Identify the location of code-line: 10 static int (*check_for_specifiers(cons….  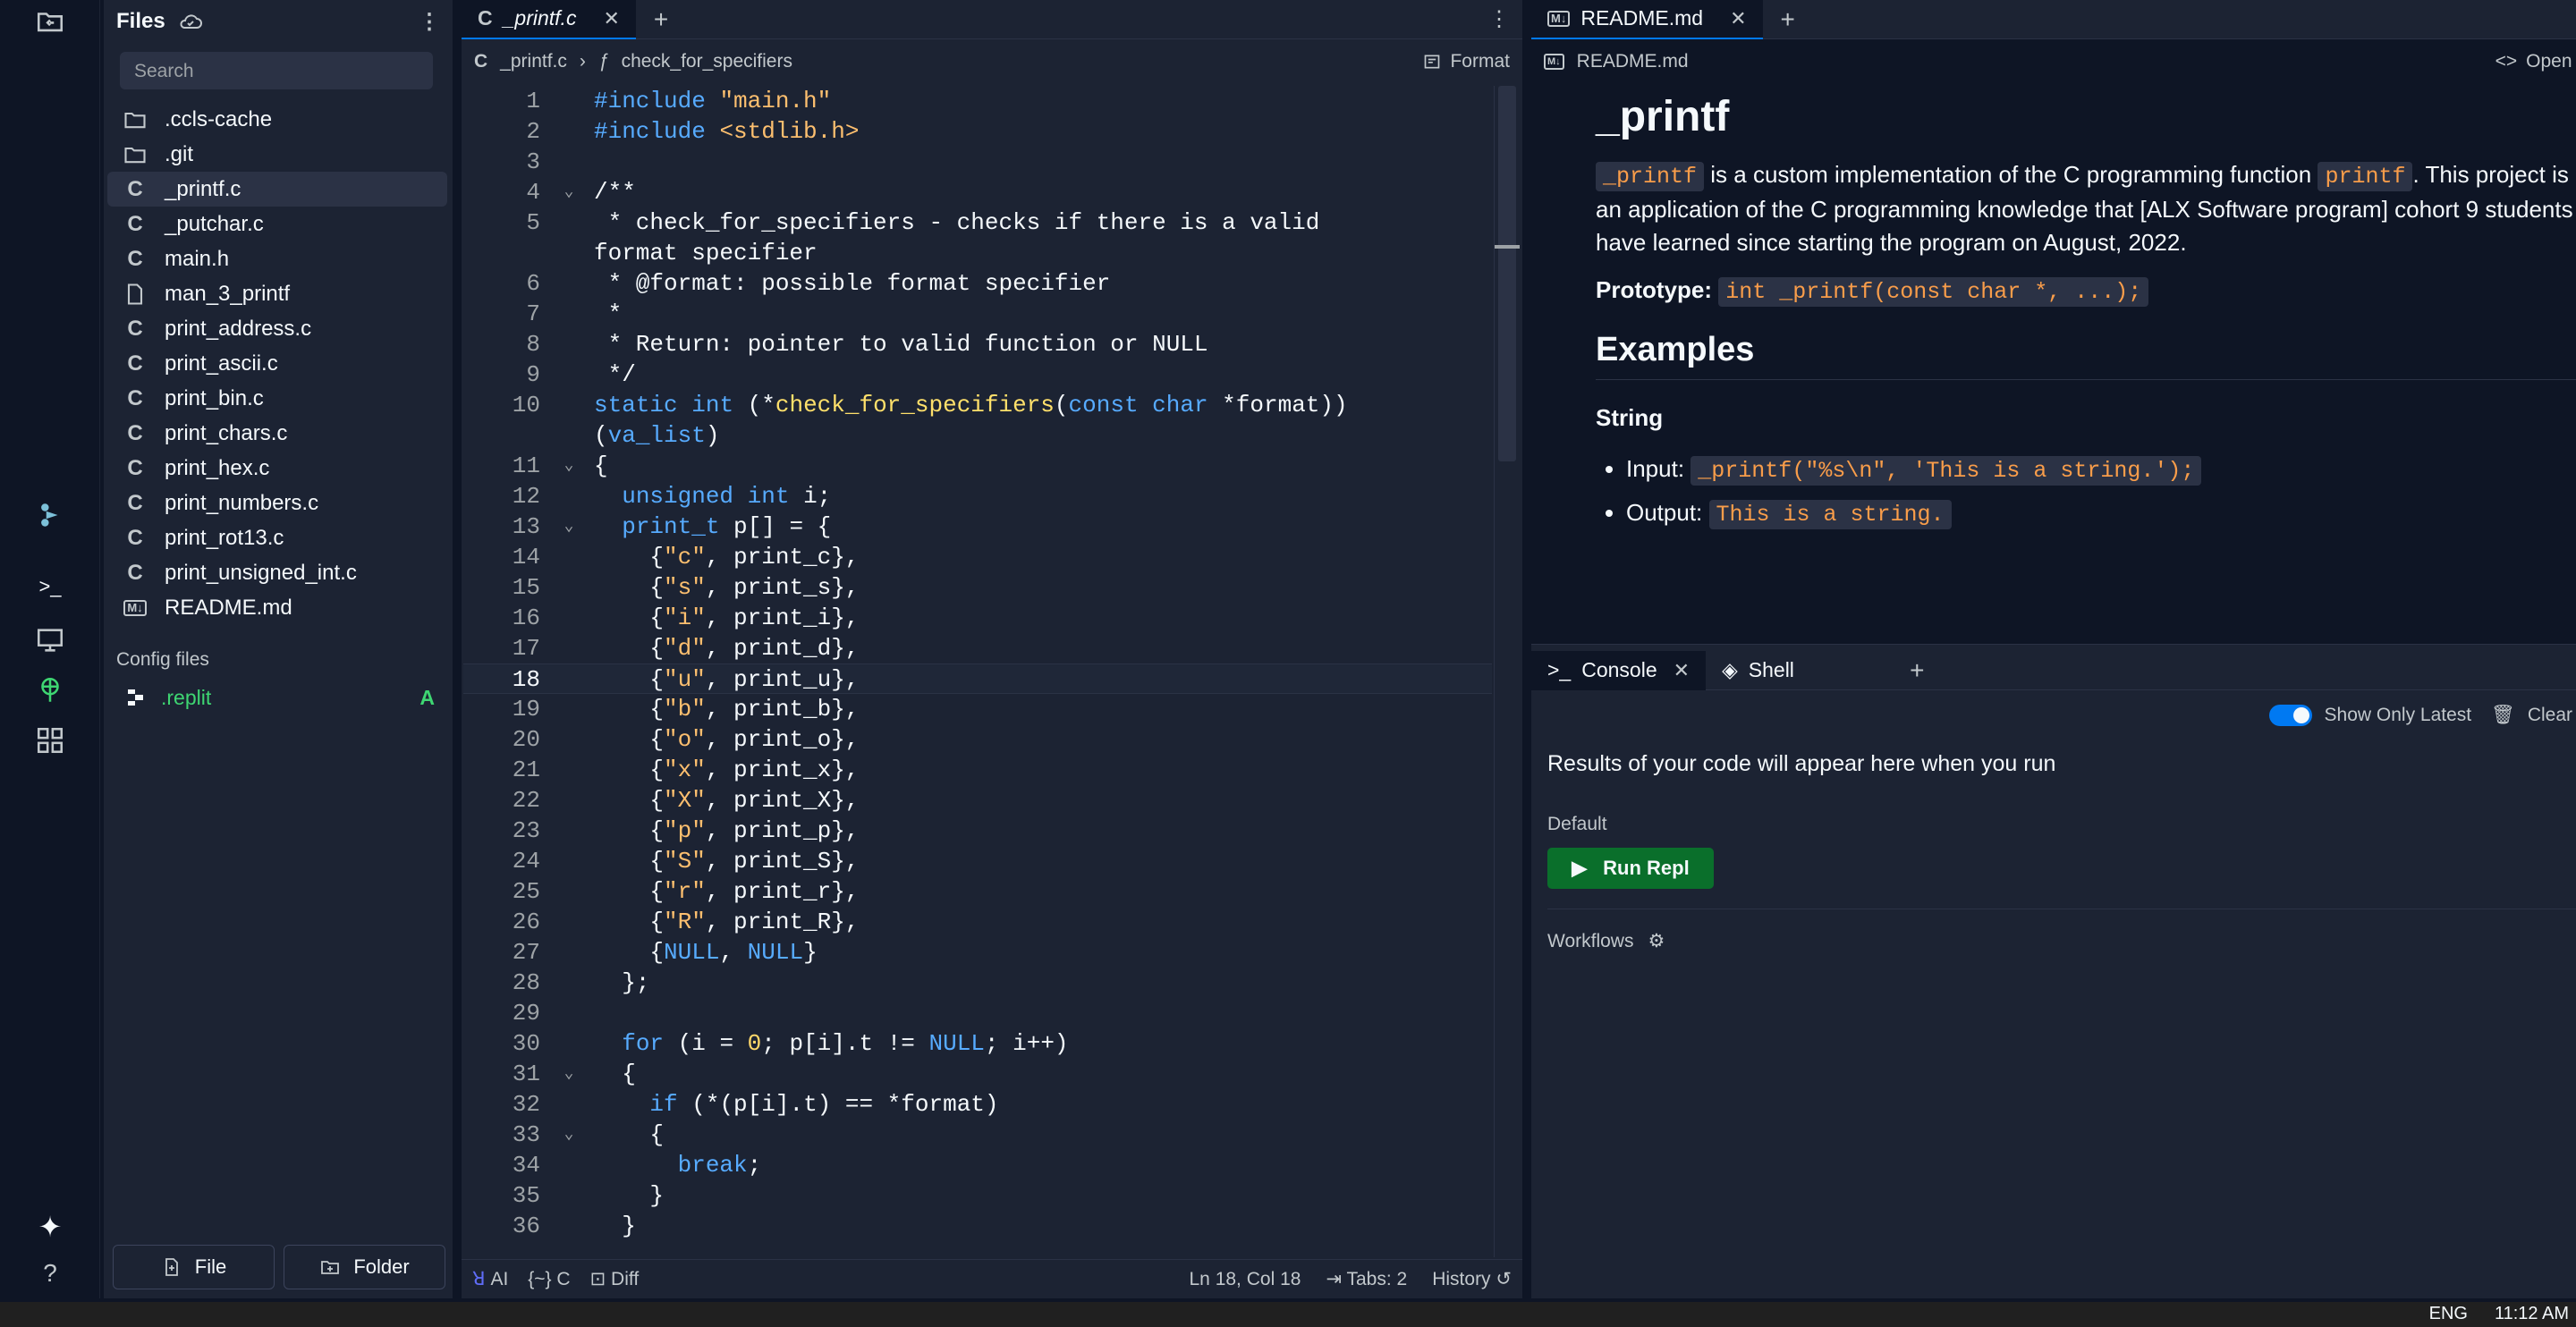
(930, 405).